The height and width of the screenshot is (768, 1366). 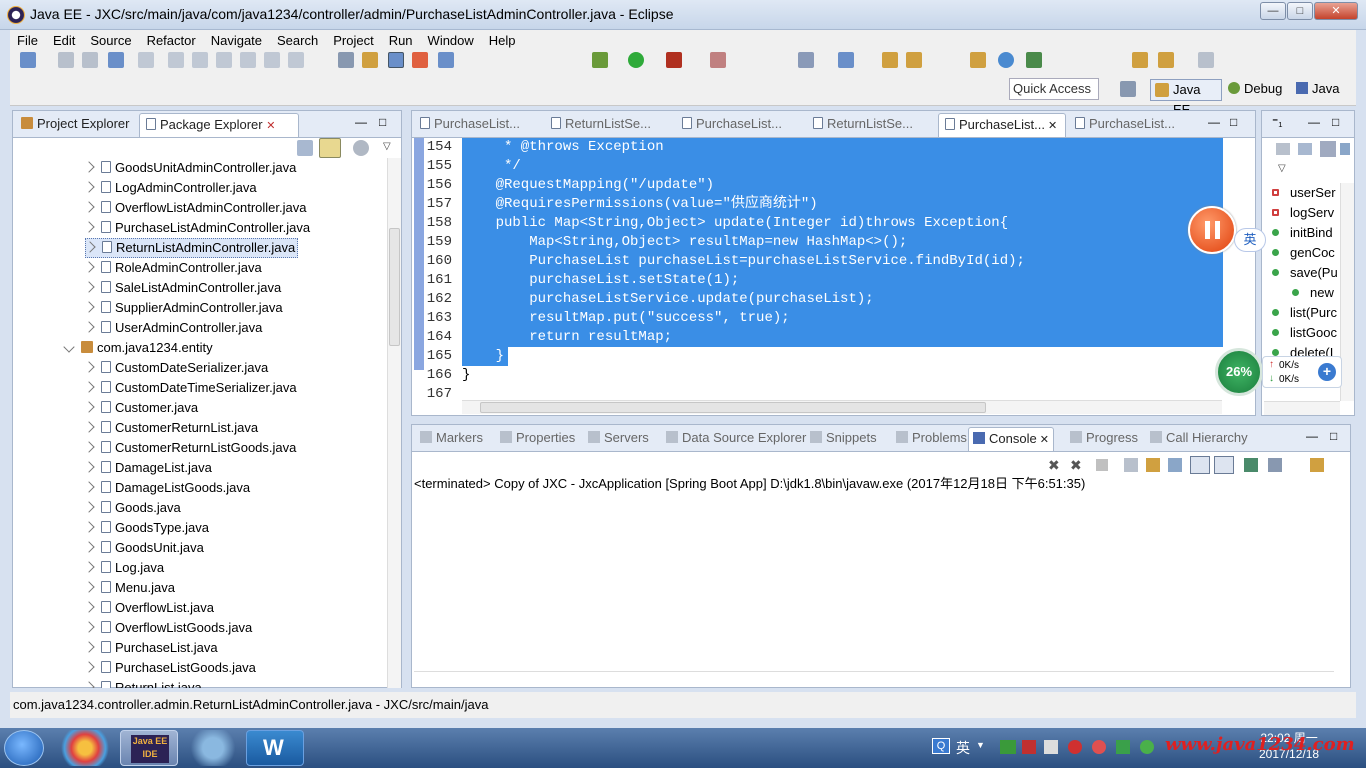 I want to click on maximize-button: □, so click(x=1300, y=11).